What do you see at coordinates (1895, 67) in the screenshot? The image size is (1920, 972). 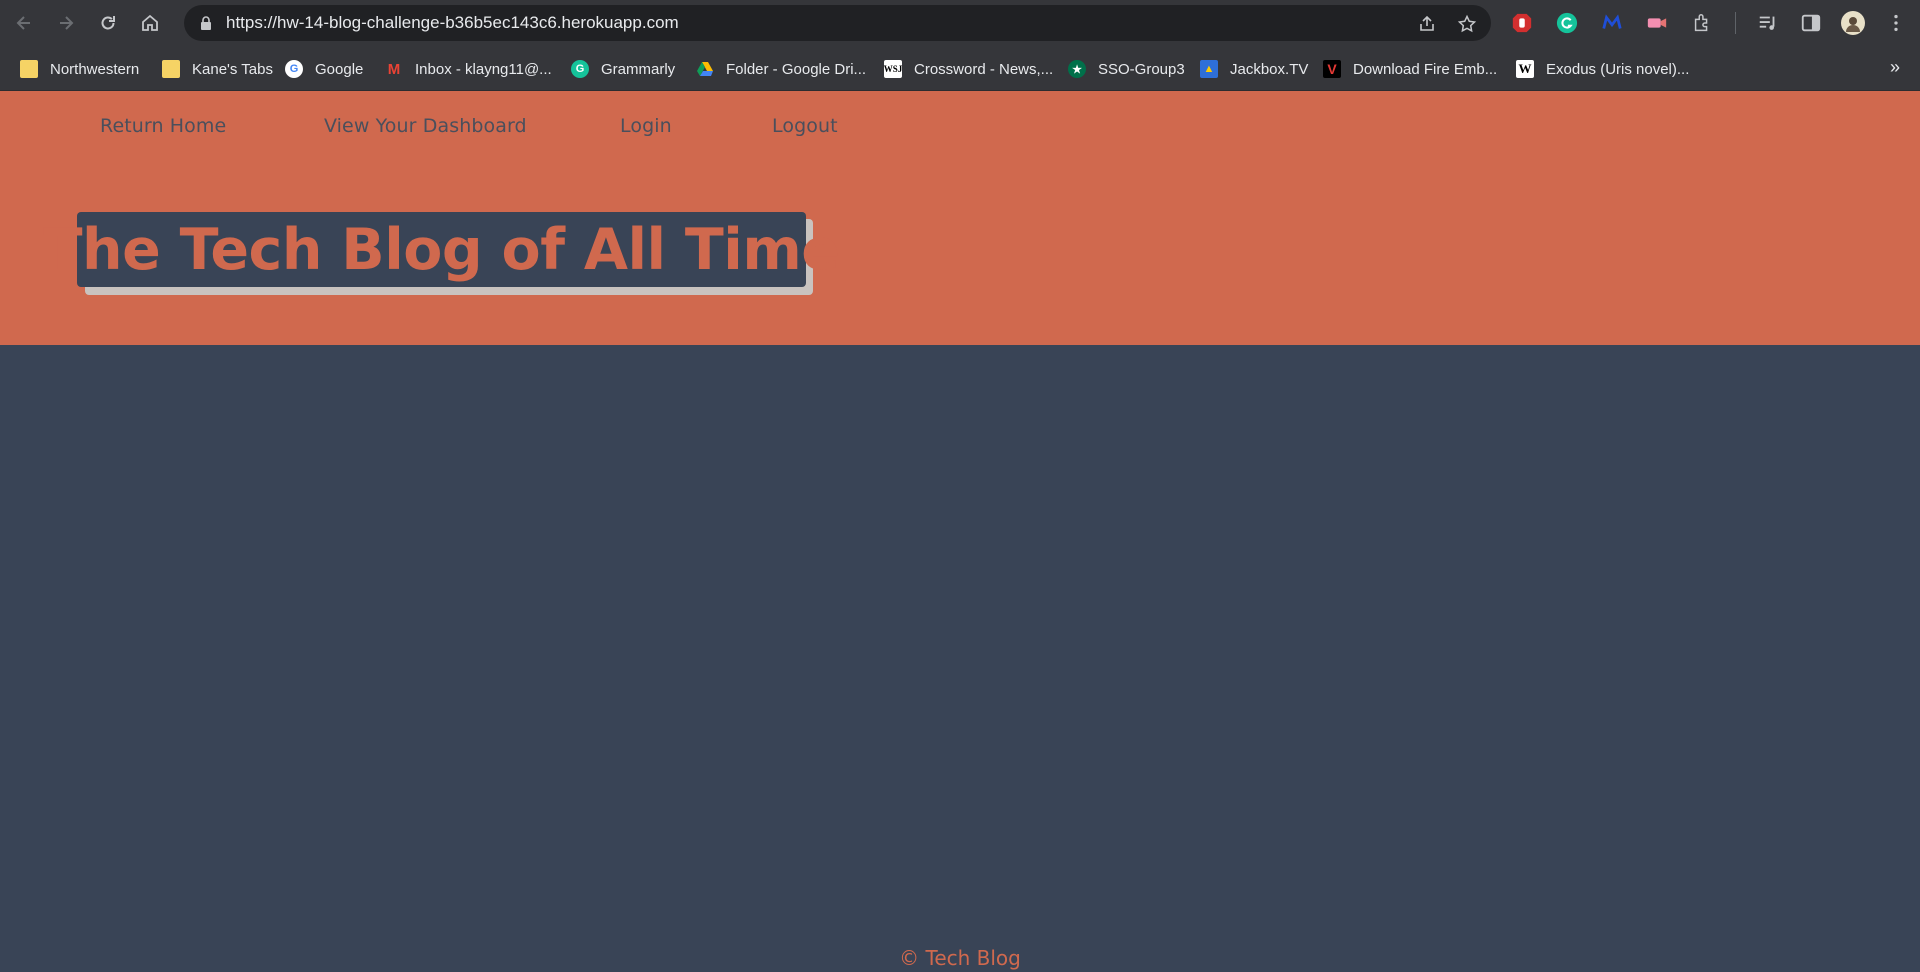 I see `more-bookmarks-button: »` at bounding box center [1895, 67].